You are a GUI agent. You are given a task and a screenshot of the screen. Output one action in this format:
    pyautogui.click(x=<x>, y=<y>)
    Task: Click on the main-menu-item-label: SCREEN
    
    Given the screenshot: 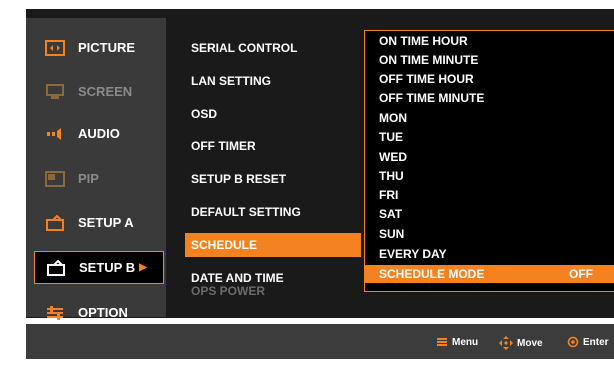 What is the action you would take?
    pyautogui.click(x=105, y=91)
    